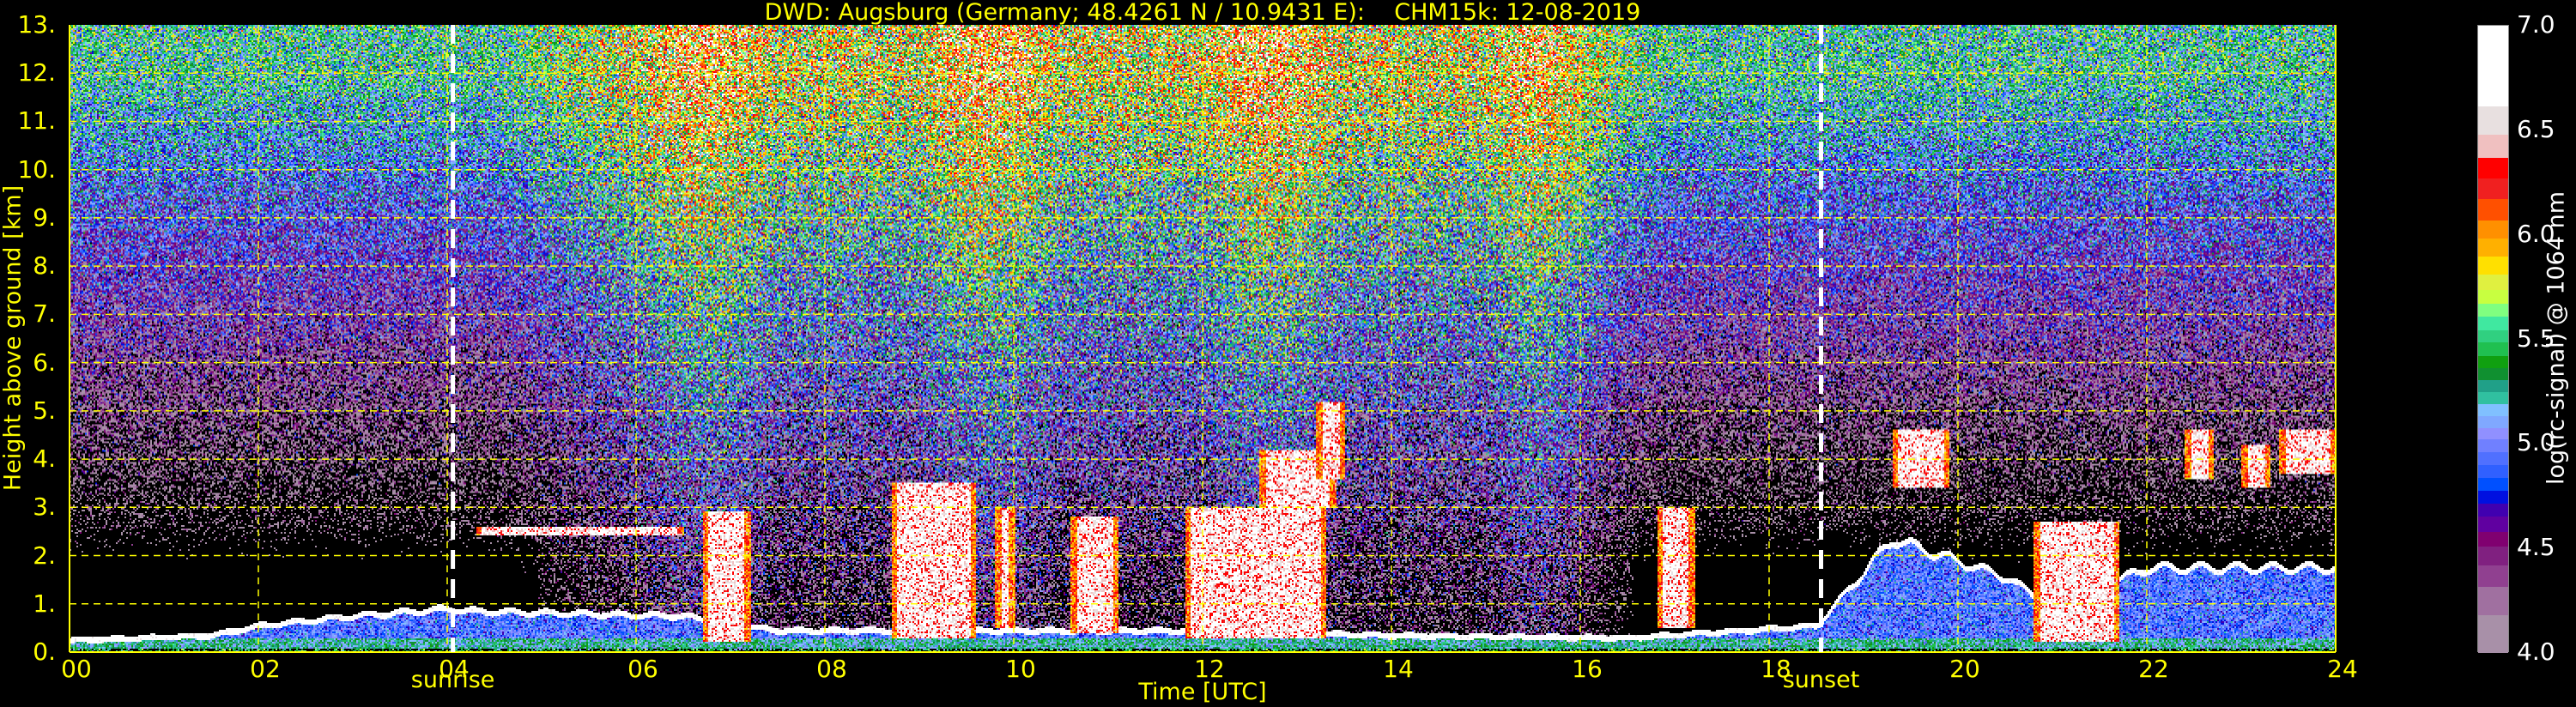  I want to click on x-tick-label: 22, so click(2153, 669).